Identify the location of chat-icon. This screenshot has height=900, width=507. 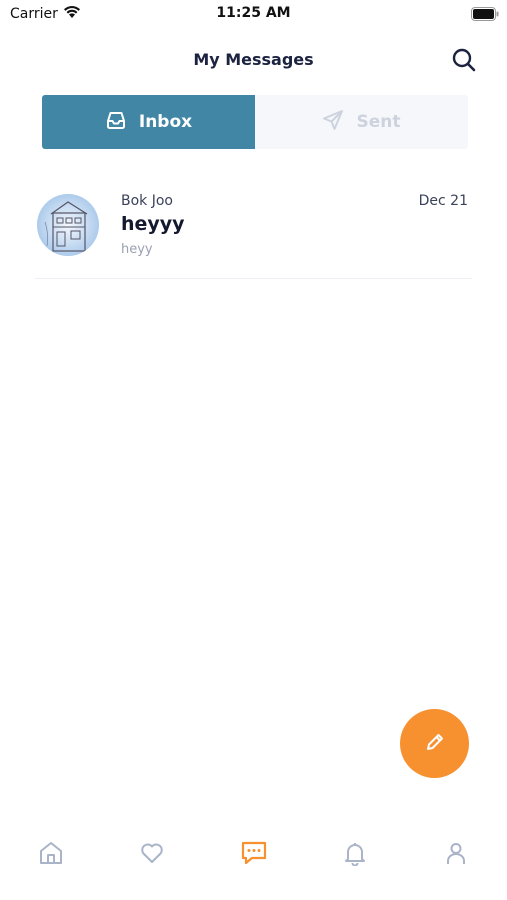
(254, 855).